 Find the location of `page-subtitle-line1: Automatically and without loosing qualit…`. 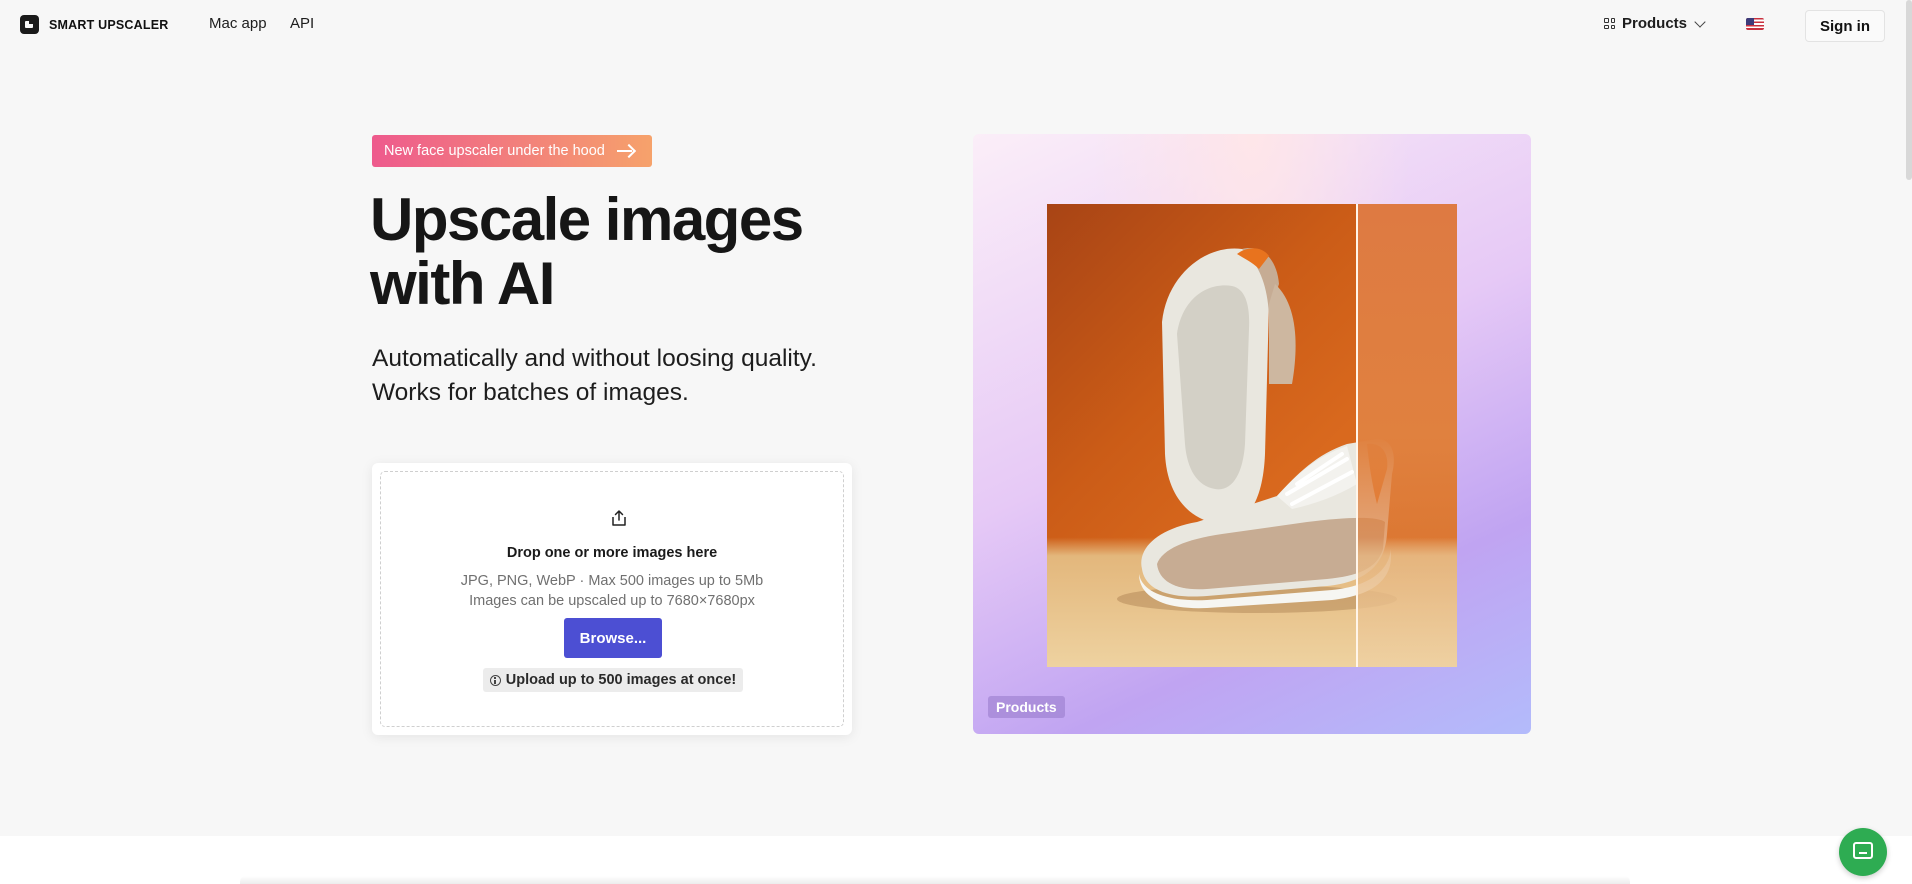

page-subtitle-line1: Automatically and without loosing qualit… is located at coordinates (594, 358).